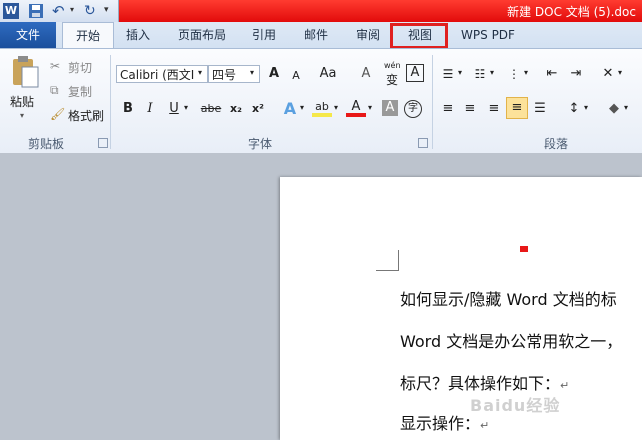  What do you see at coordinates (236, 109) in the screenshot?
I see `subscript-icon: x₂` at bounding box center [236, 109].